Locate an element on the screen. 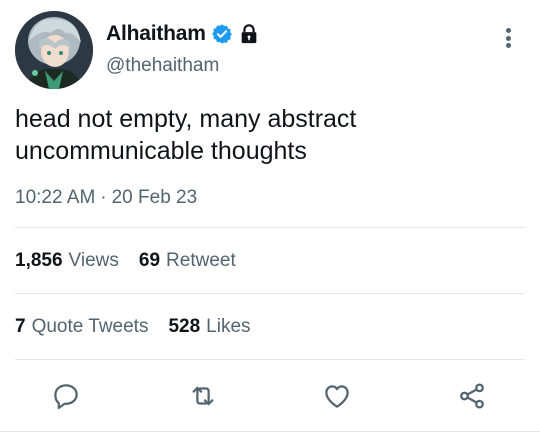  heart-icon is located at coordinates (337, 396).